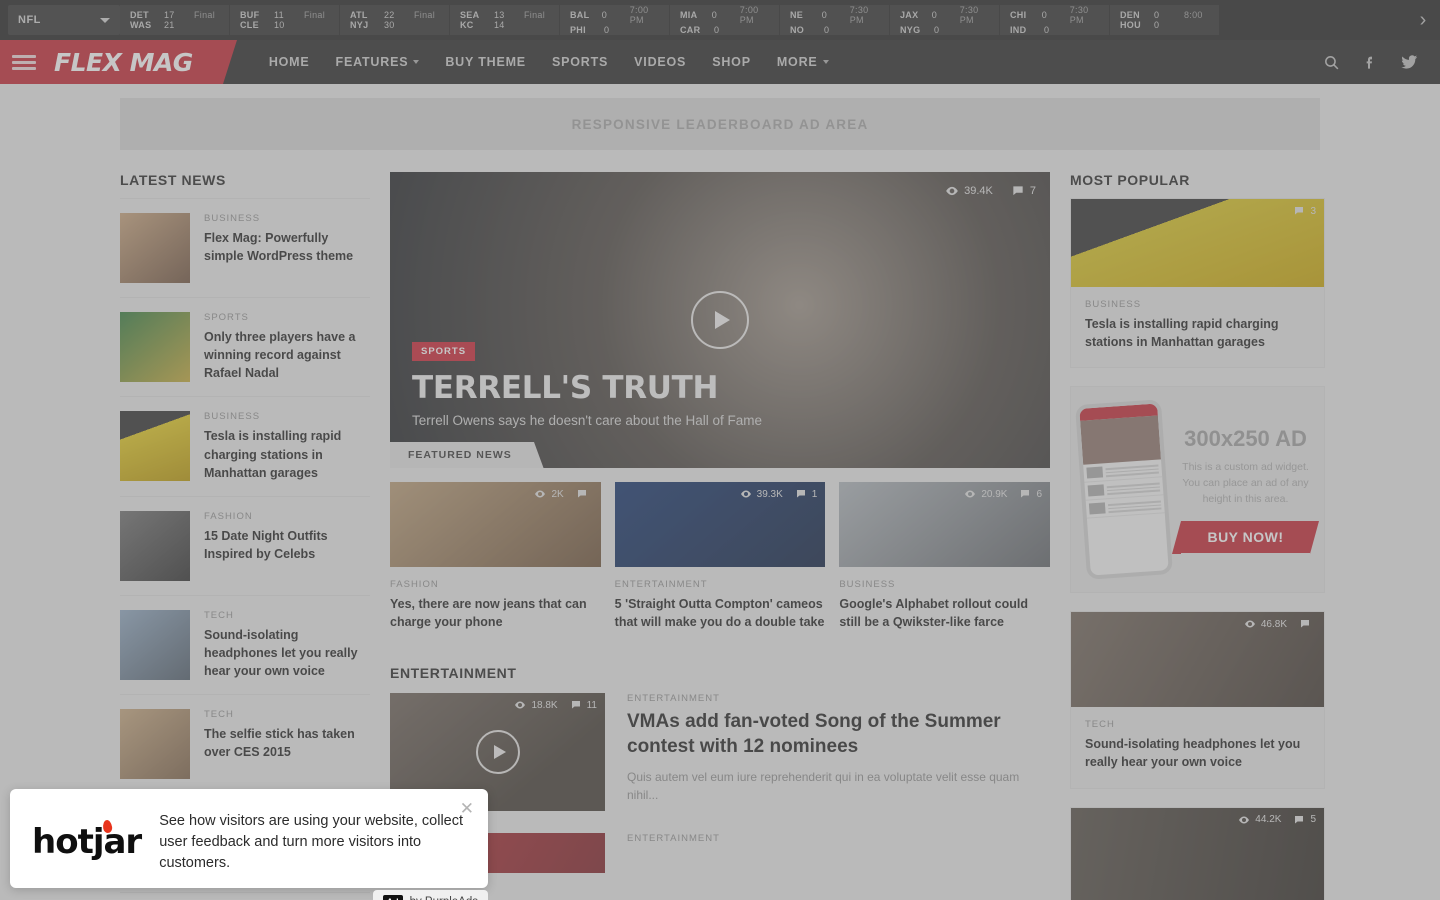 This screenshot has height=900, width=1440. What do you see at coordinates (806, 494) in the screenshot?
I see `comment-count: 1` at bounding box center [806, 494].